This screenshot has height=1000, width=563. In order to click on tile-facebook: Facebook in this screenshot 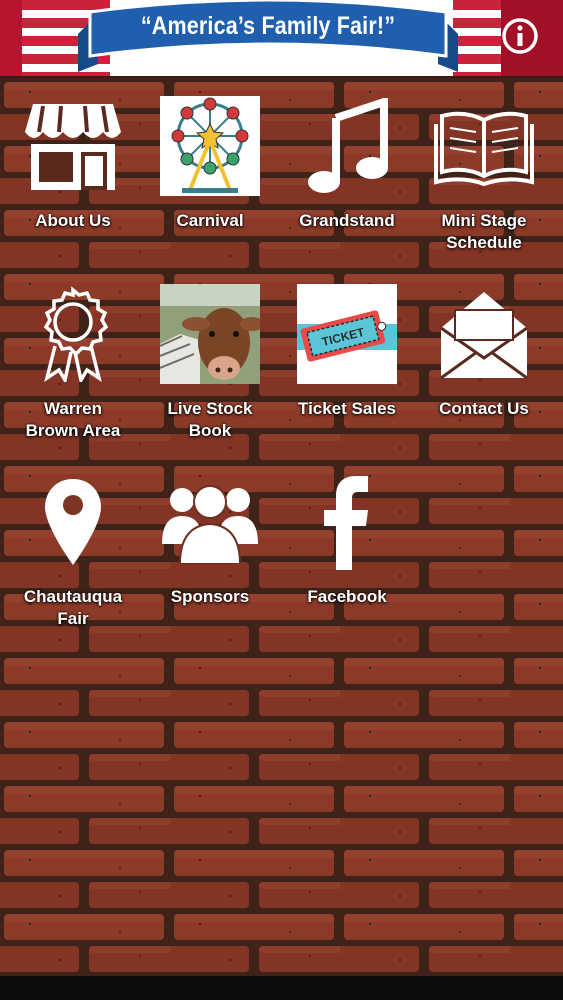, I will do `click(347, 539)`.